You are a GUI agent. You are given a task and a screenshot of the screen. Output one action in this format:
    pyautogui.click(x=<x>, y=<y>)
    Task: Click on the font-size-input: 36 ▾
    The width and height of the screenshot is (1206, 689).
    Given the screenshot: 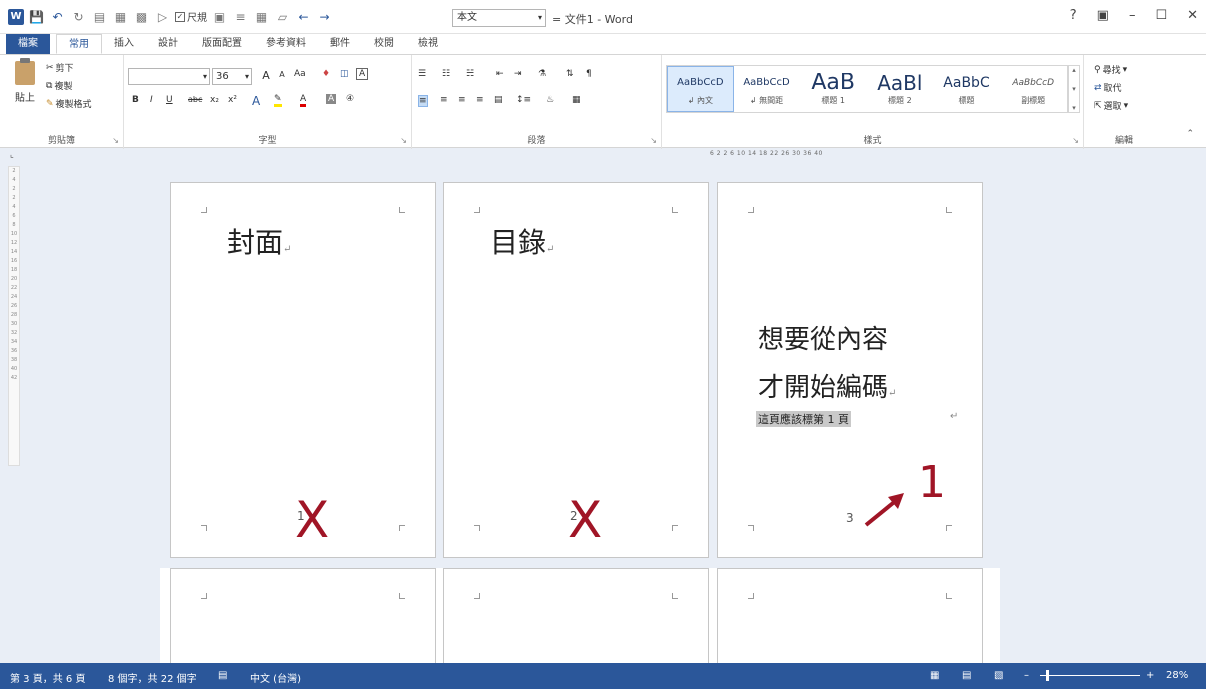 What is the action you would take?
    pyautogui.click(x=232, y=76)
    